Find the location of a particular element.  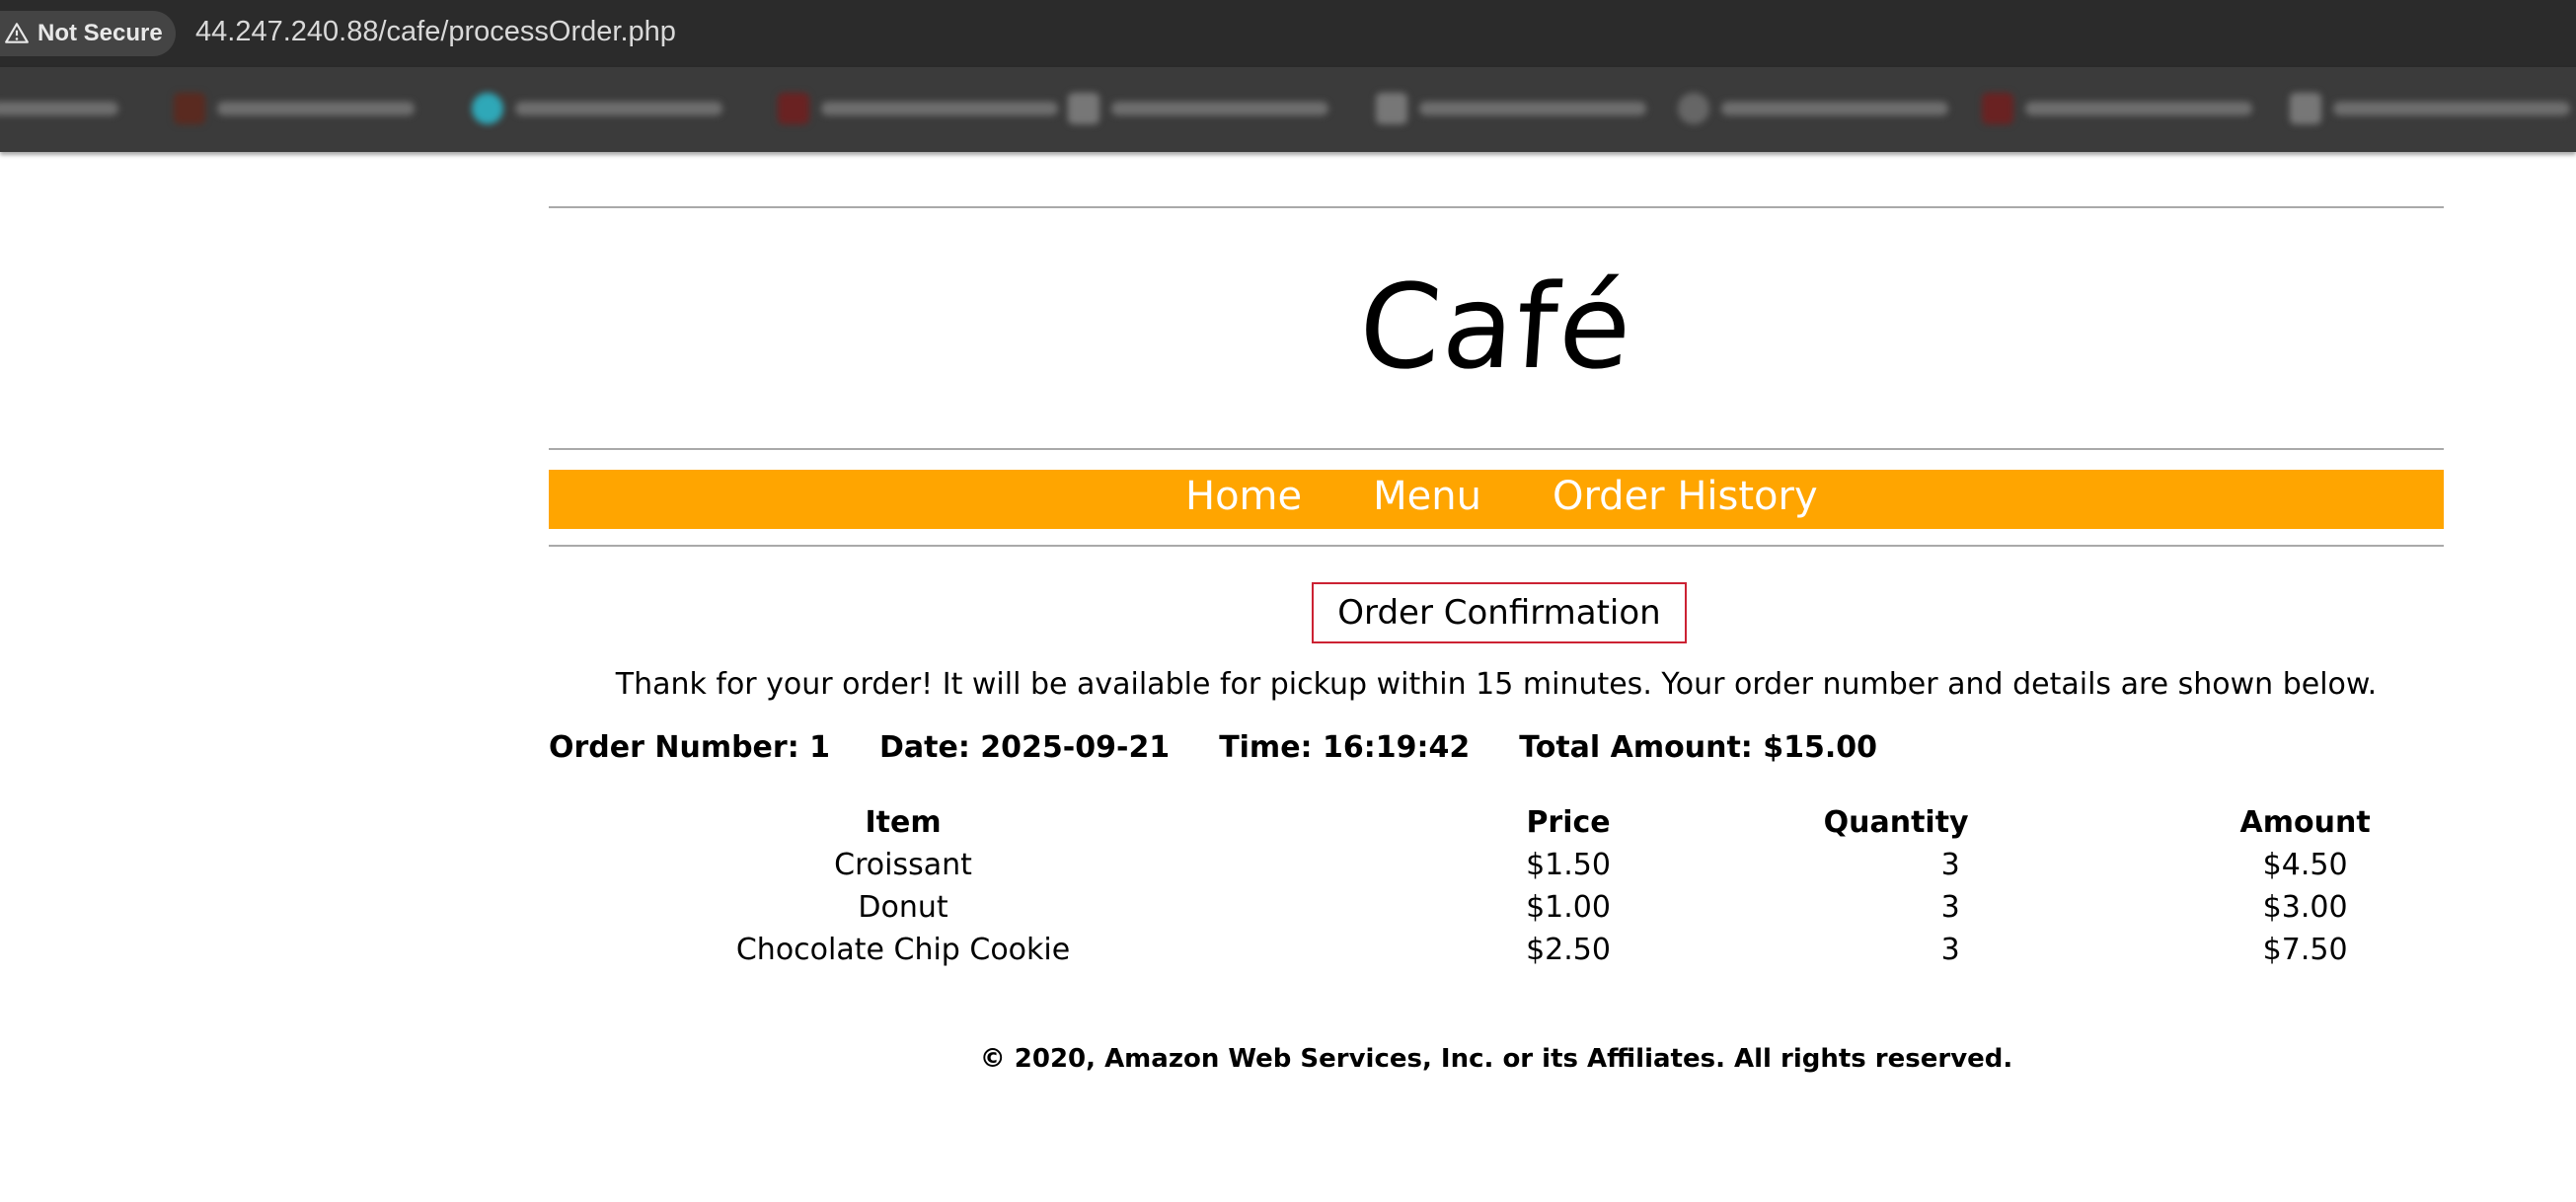

nav-home-link: Home is located at coordinates (1243, 496).